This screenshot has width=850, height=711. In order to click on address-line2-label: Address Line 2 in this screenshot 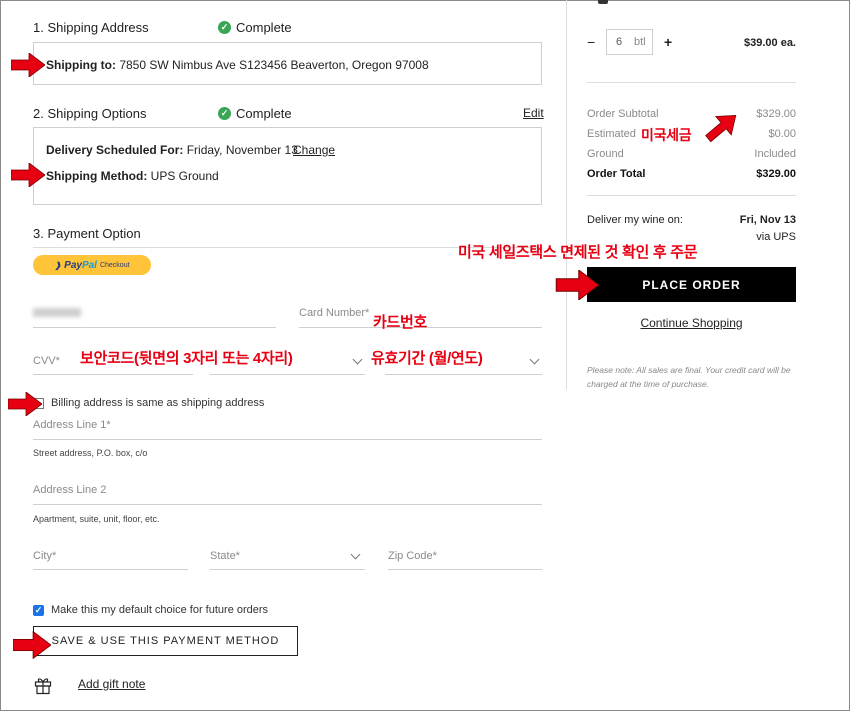, I will do `click(70, 490)`.